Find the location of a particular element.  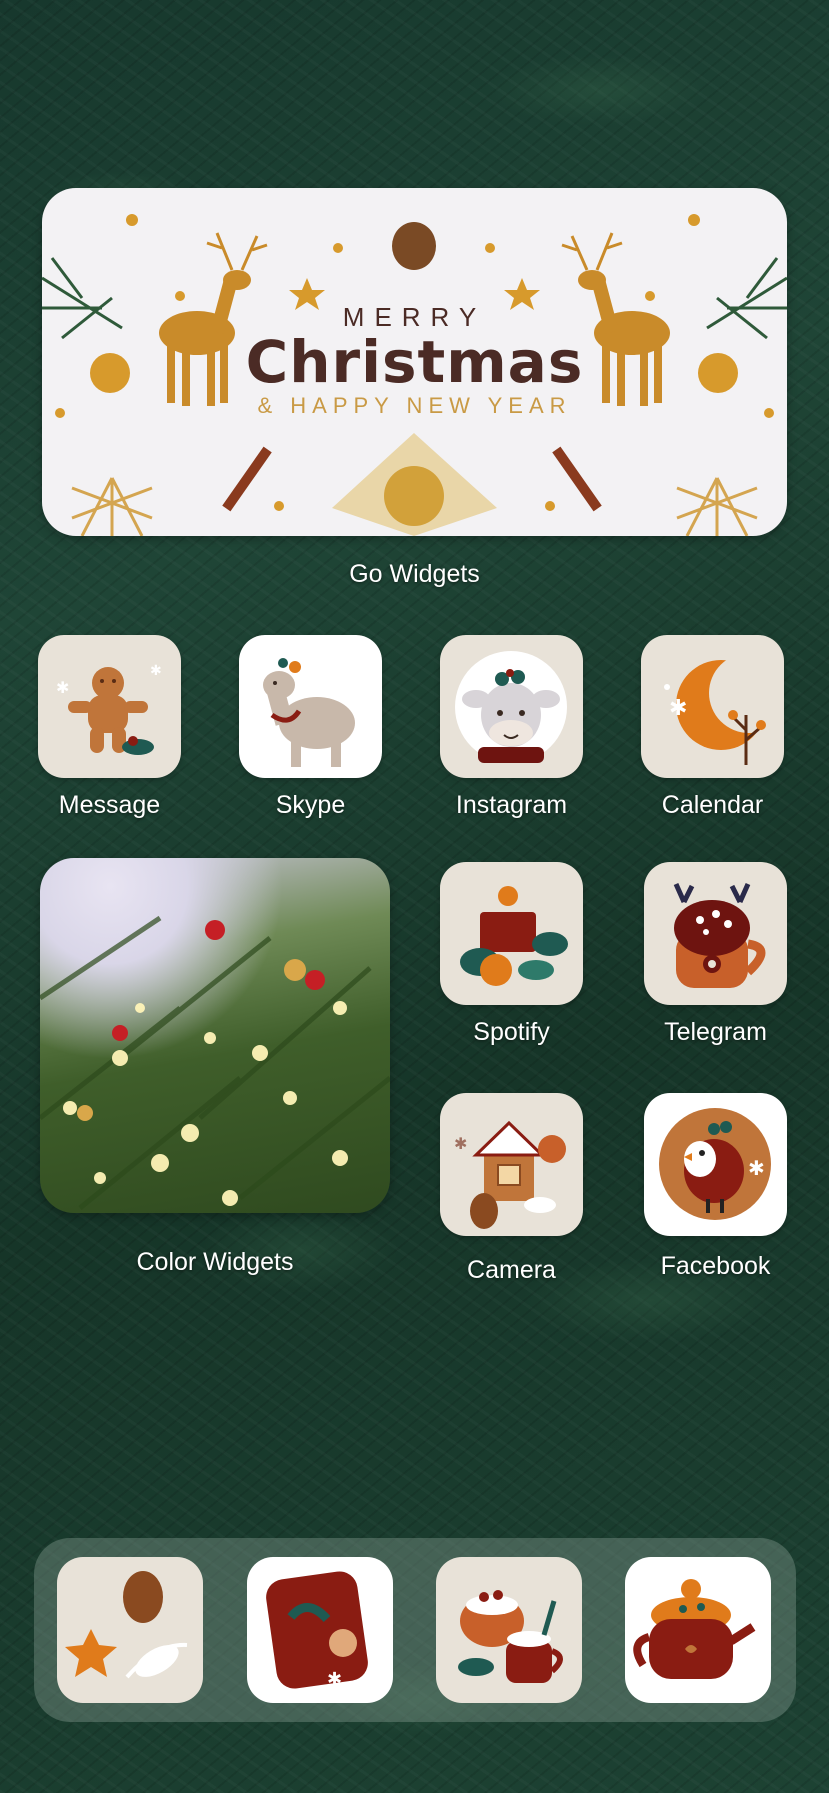

robin-bird-icon: ✱ is located at coordinates (715, 1164).